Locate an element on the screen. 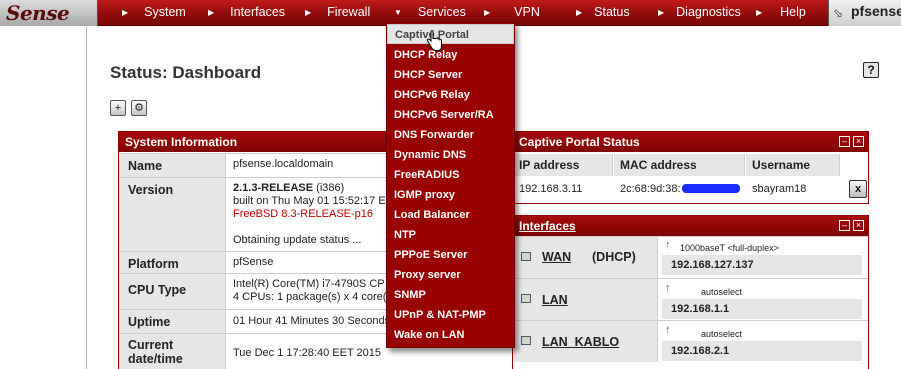 The height and width of the screenshot is (369, 901). widget-header: Captive Portal Status – × is located at coordinates (690, 142).